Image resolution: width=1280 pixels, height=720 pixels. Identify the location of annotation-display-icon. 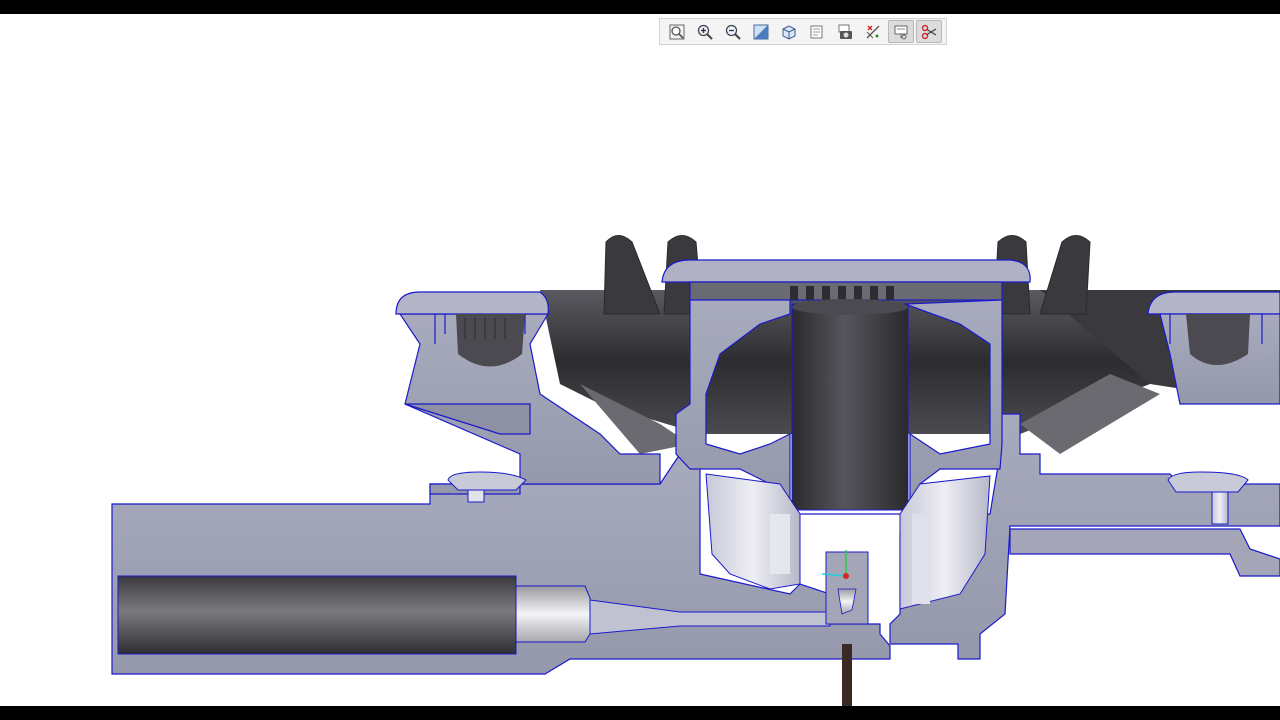
(901, 32).